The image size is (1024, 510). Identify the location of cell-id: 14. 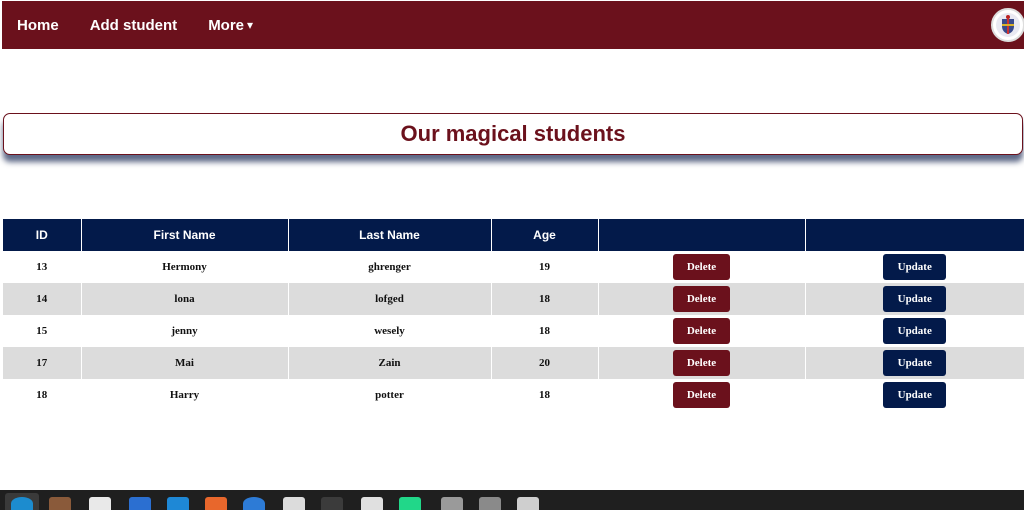
(42, 299).